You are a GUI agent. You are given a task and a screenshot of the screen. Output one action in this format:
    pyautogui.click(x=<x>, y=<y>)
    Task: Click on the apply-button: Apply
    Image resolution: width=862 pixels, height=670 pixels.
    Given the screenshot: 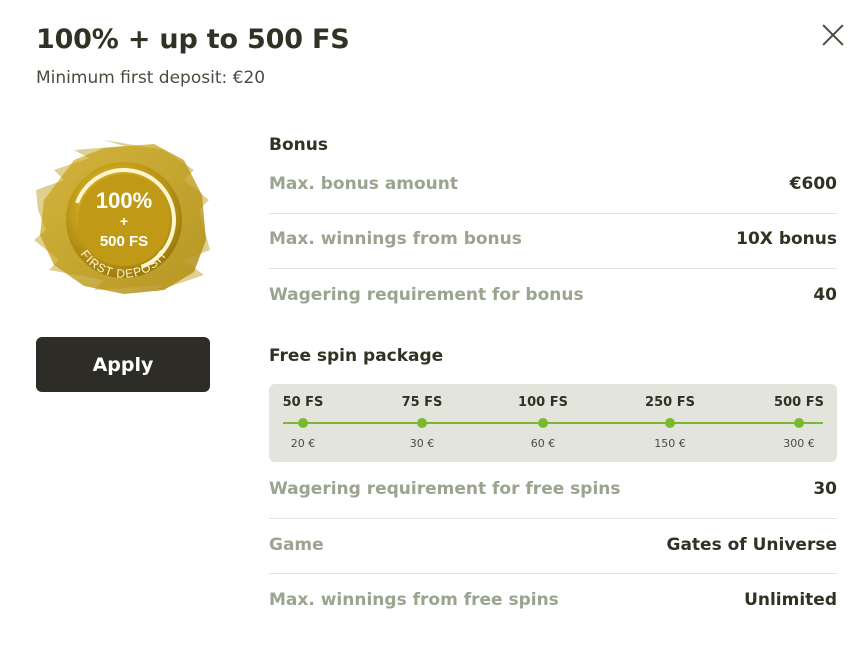 What is the action you would take?
    pyautogui.click(x=123, y=364)
    